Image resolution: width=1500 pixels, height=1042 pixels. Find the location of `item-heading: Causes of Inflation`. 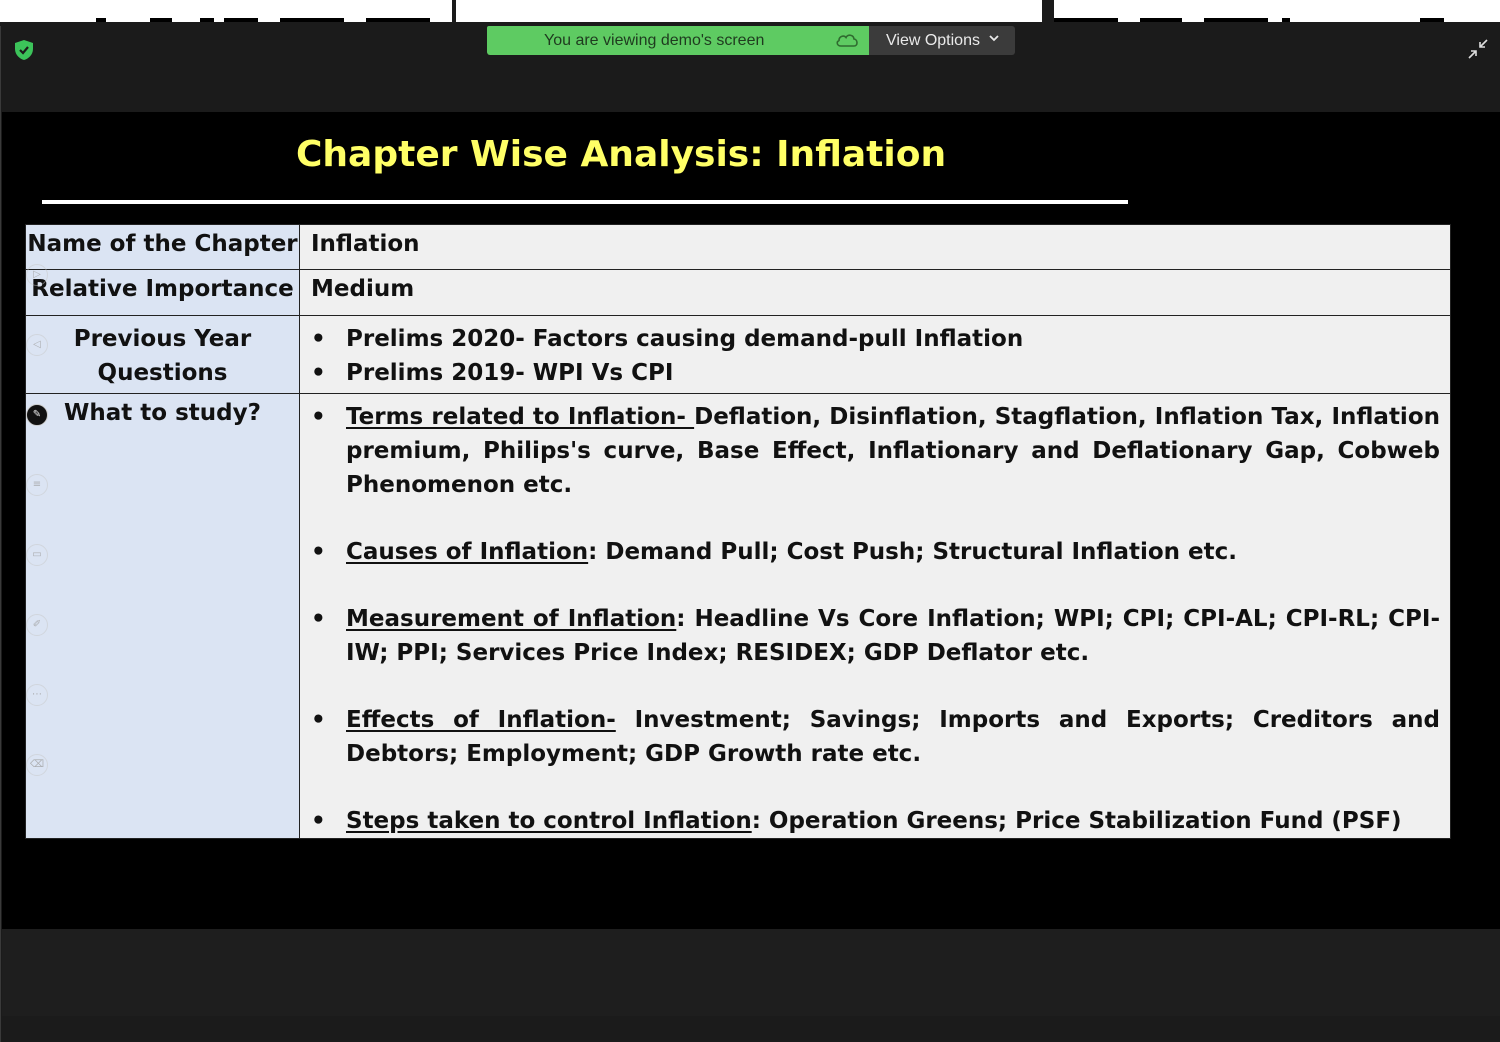

item-heading: Causes of Inflation is located at coordinates (467, 552).